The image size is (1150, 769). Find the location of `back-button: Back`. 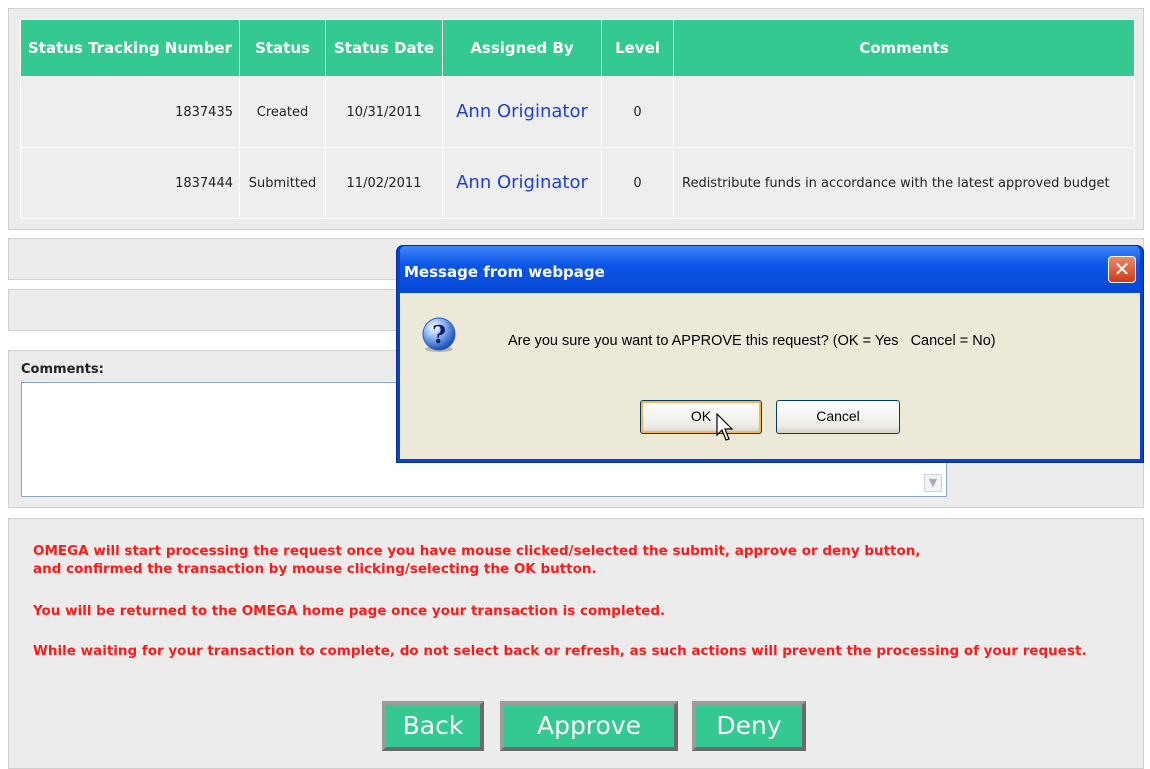

back-button: Back is located at coordinates (433, 726).